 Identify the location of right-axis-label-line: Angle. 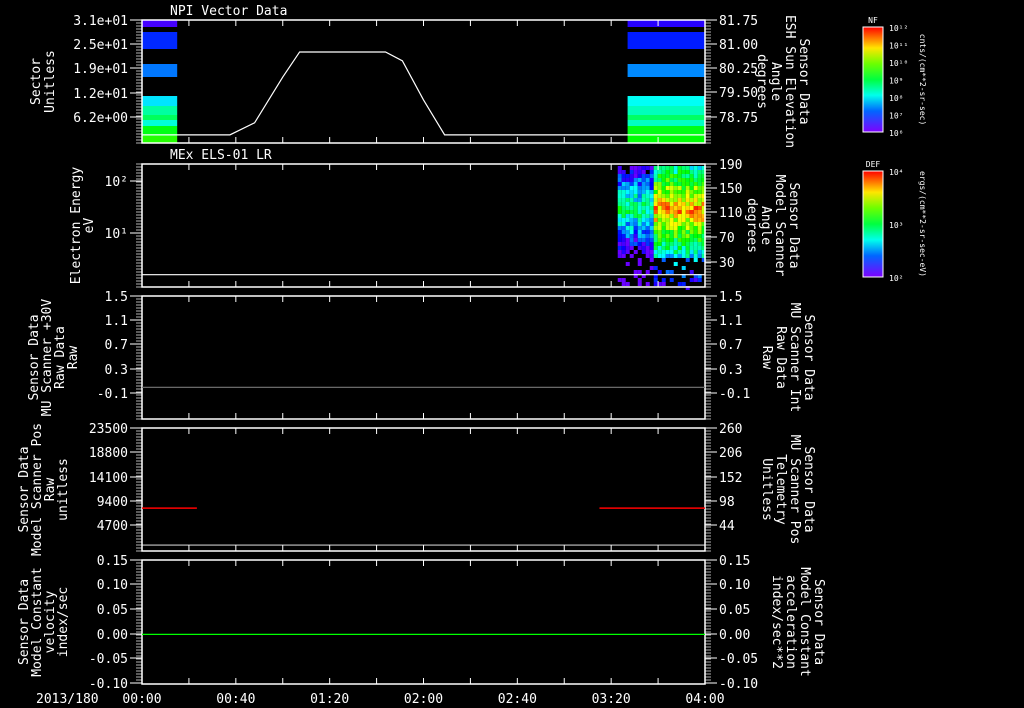
(765, 225).